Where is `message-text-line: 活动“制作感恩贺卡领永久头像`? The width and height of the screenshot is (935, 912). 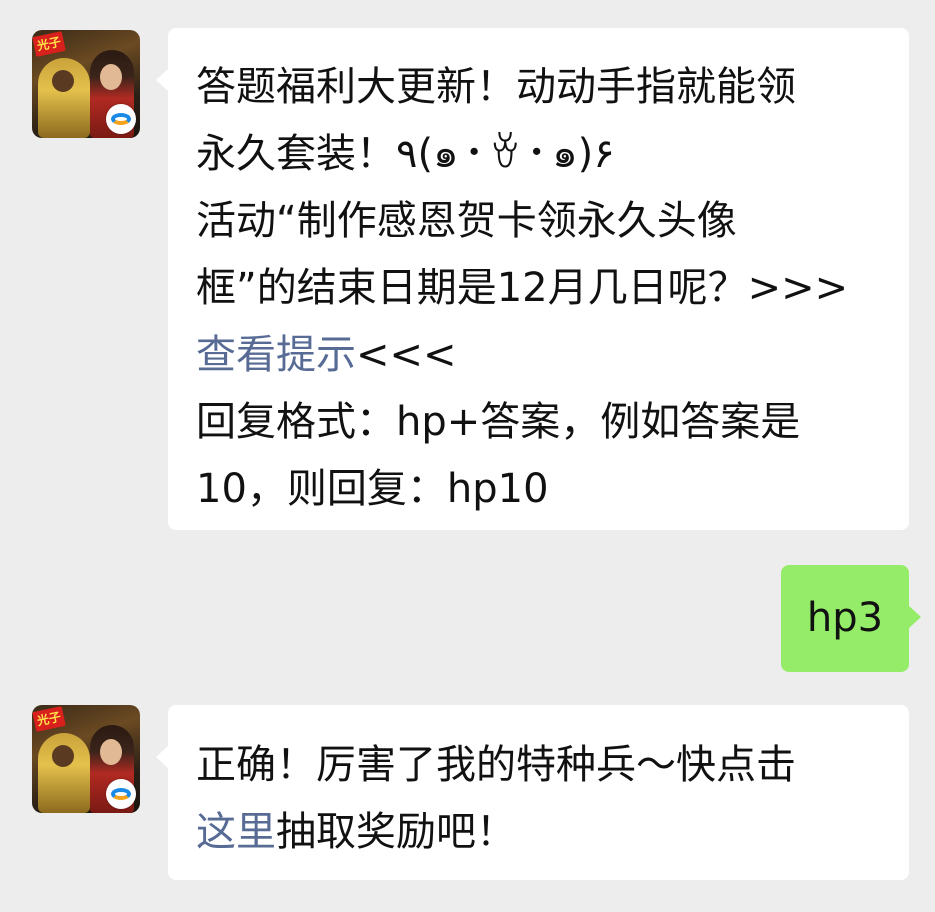 message-text-line: 活动“制作感恩贺卡领永久头像 is located at coordinates (466, 221).